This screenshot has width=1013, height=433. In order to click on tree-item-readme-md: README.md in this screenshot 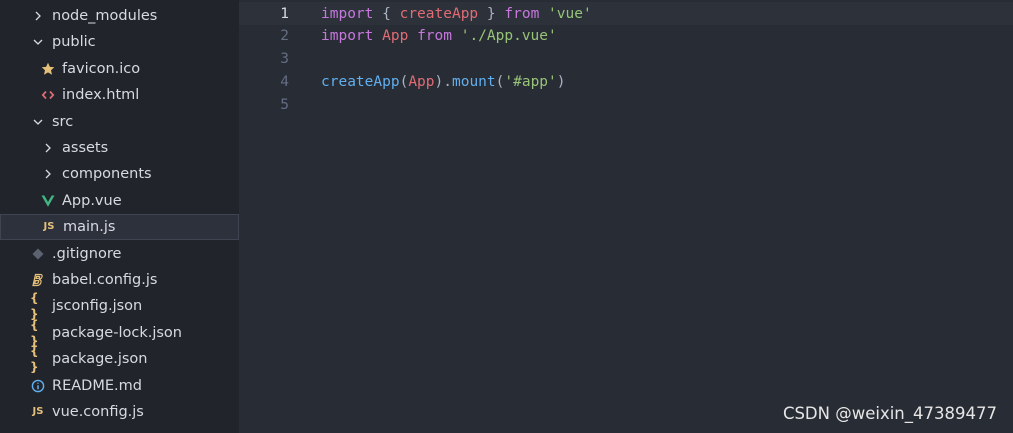, I will do `click(119, 386)`.